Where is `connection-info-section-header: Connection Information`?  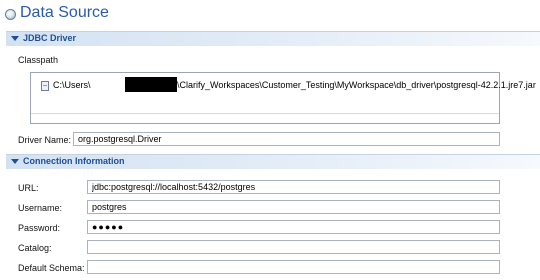 connection-info-section-header: Connection Information is located at coordinates (273, 161).